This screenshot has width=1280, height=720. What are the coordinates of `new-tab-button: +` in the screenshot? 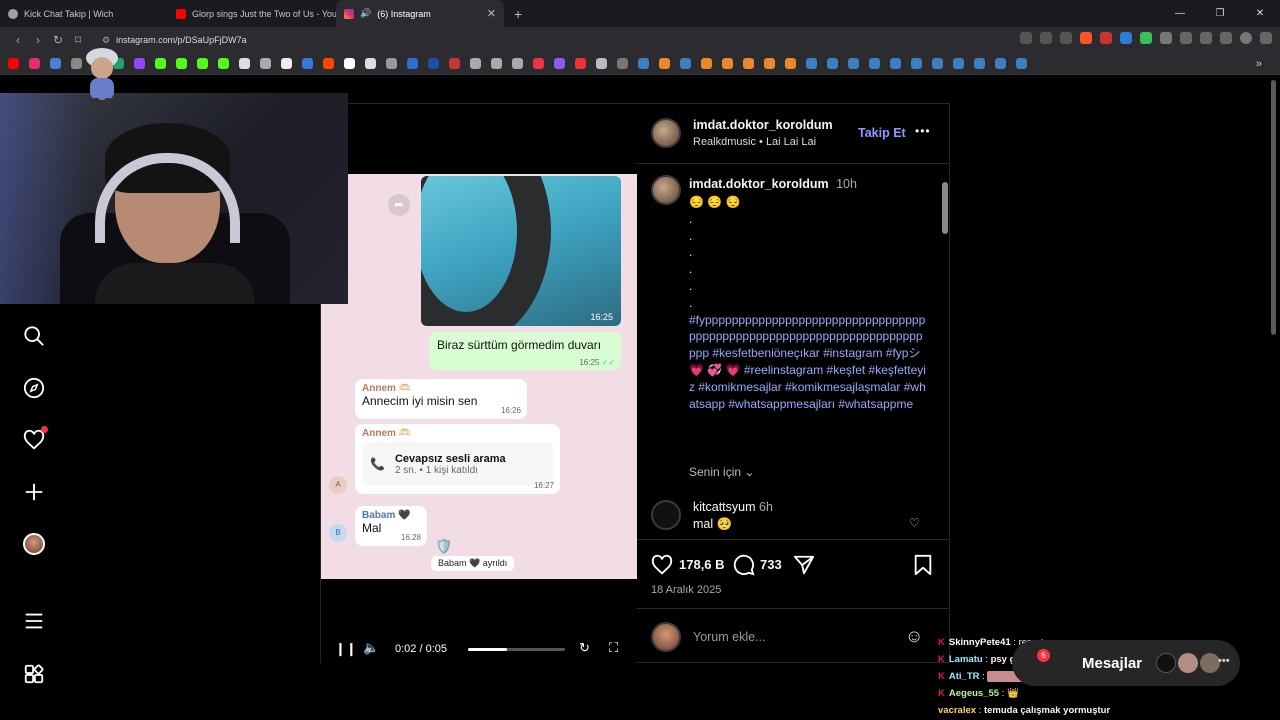 It's located at (518, 14).